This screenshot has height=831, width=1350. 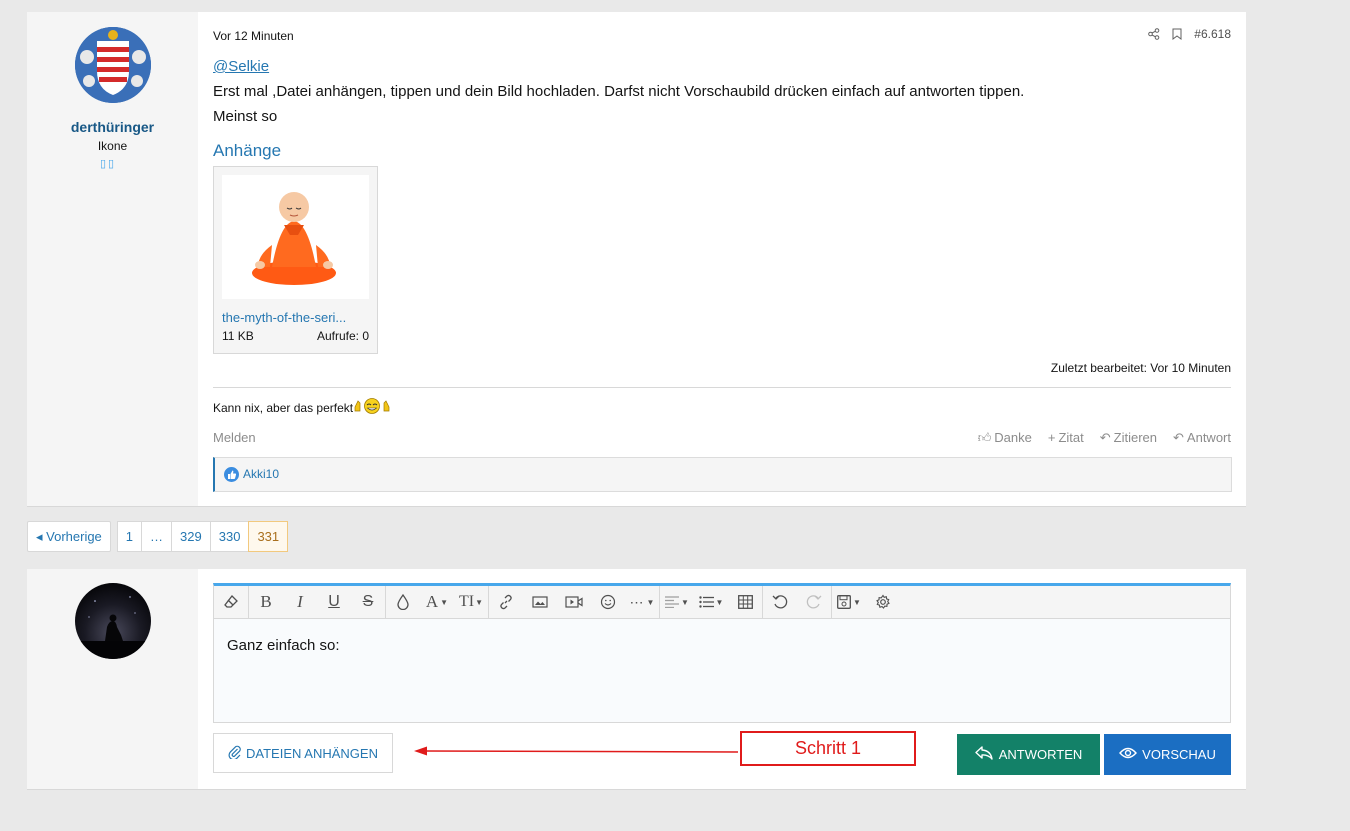 I want to click on annotation-arrow-icon, so click(x=576, y=751).